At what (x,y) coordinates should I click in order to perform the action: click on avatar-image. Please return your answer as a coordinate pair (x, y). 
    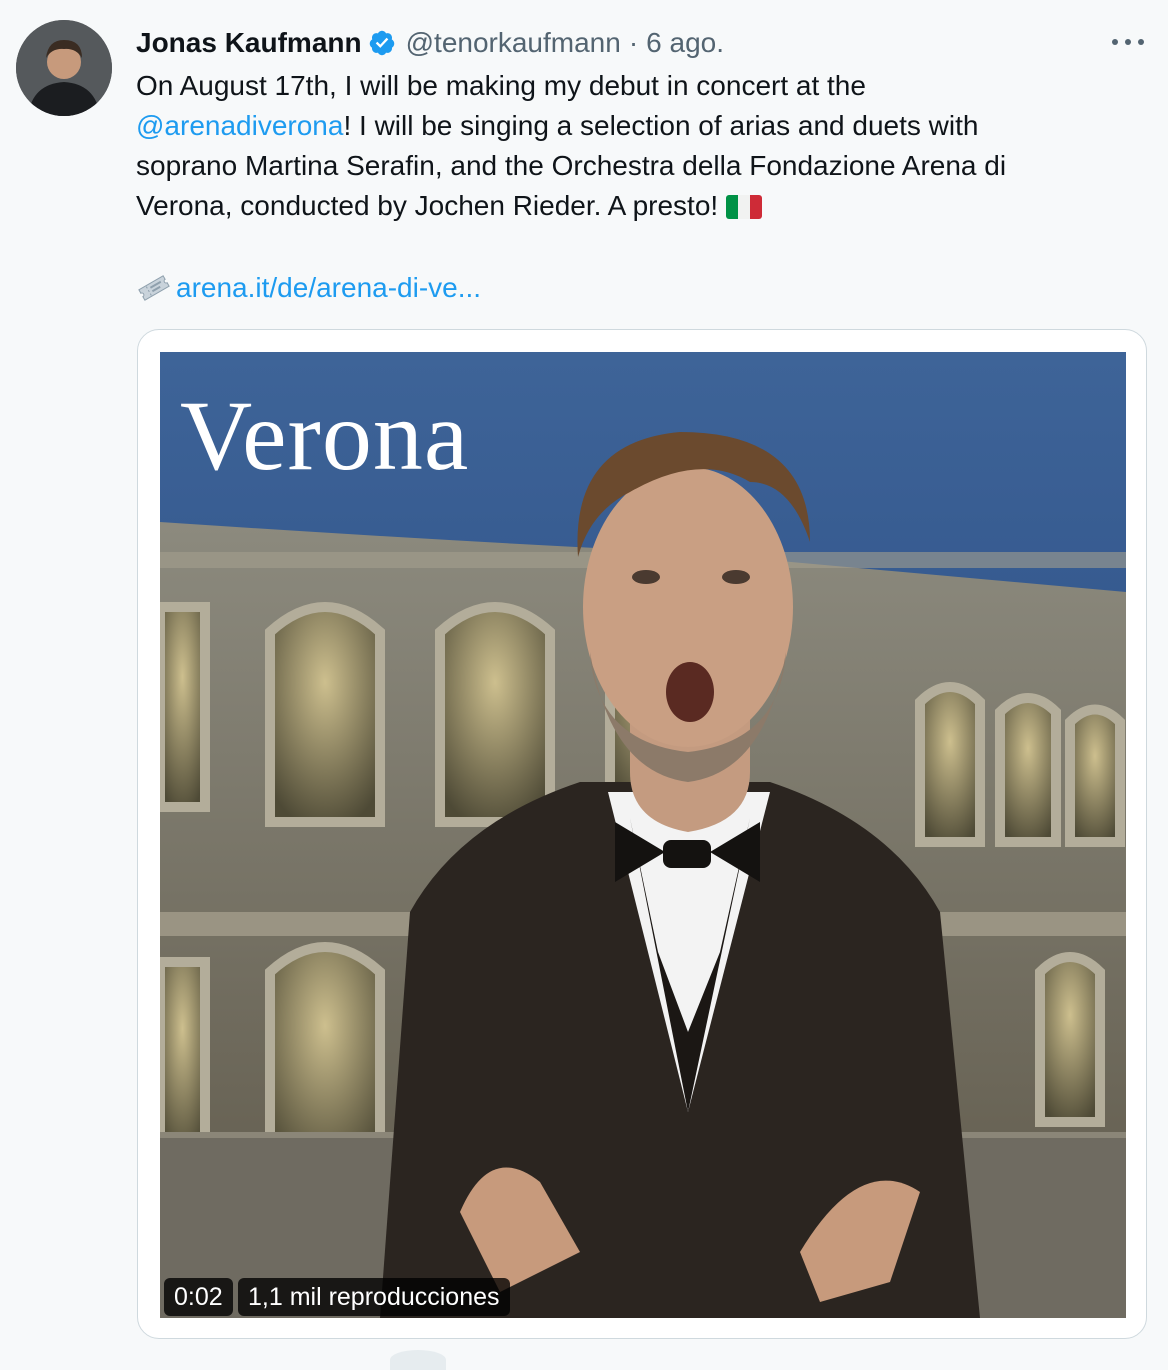
    Looking at the image, I should click on (64, 68).